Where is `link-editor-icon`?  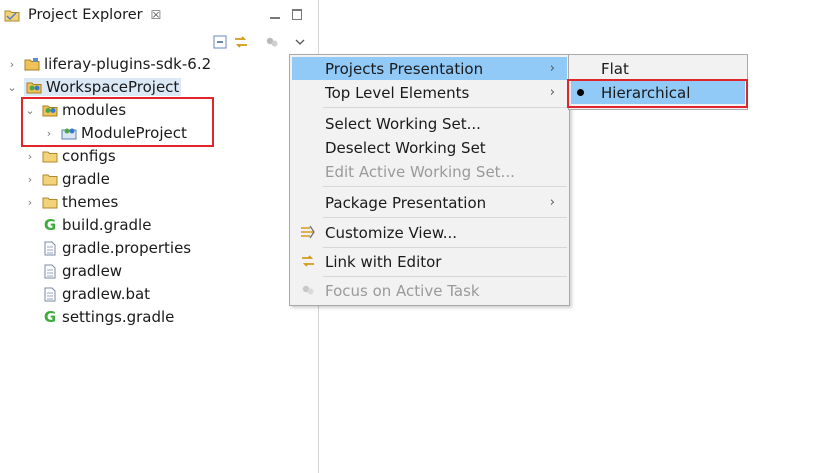 link-editor-icon is located at coordinates (308, 261).